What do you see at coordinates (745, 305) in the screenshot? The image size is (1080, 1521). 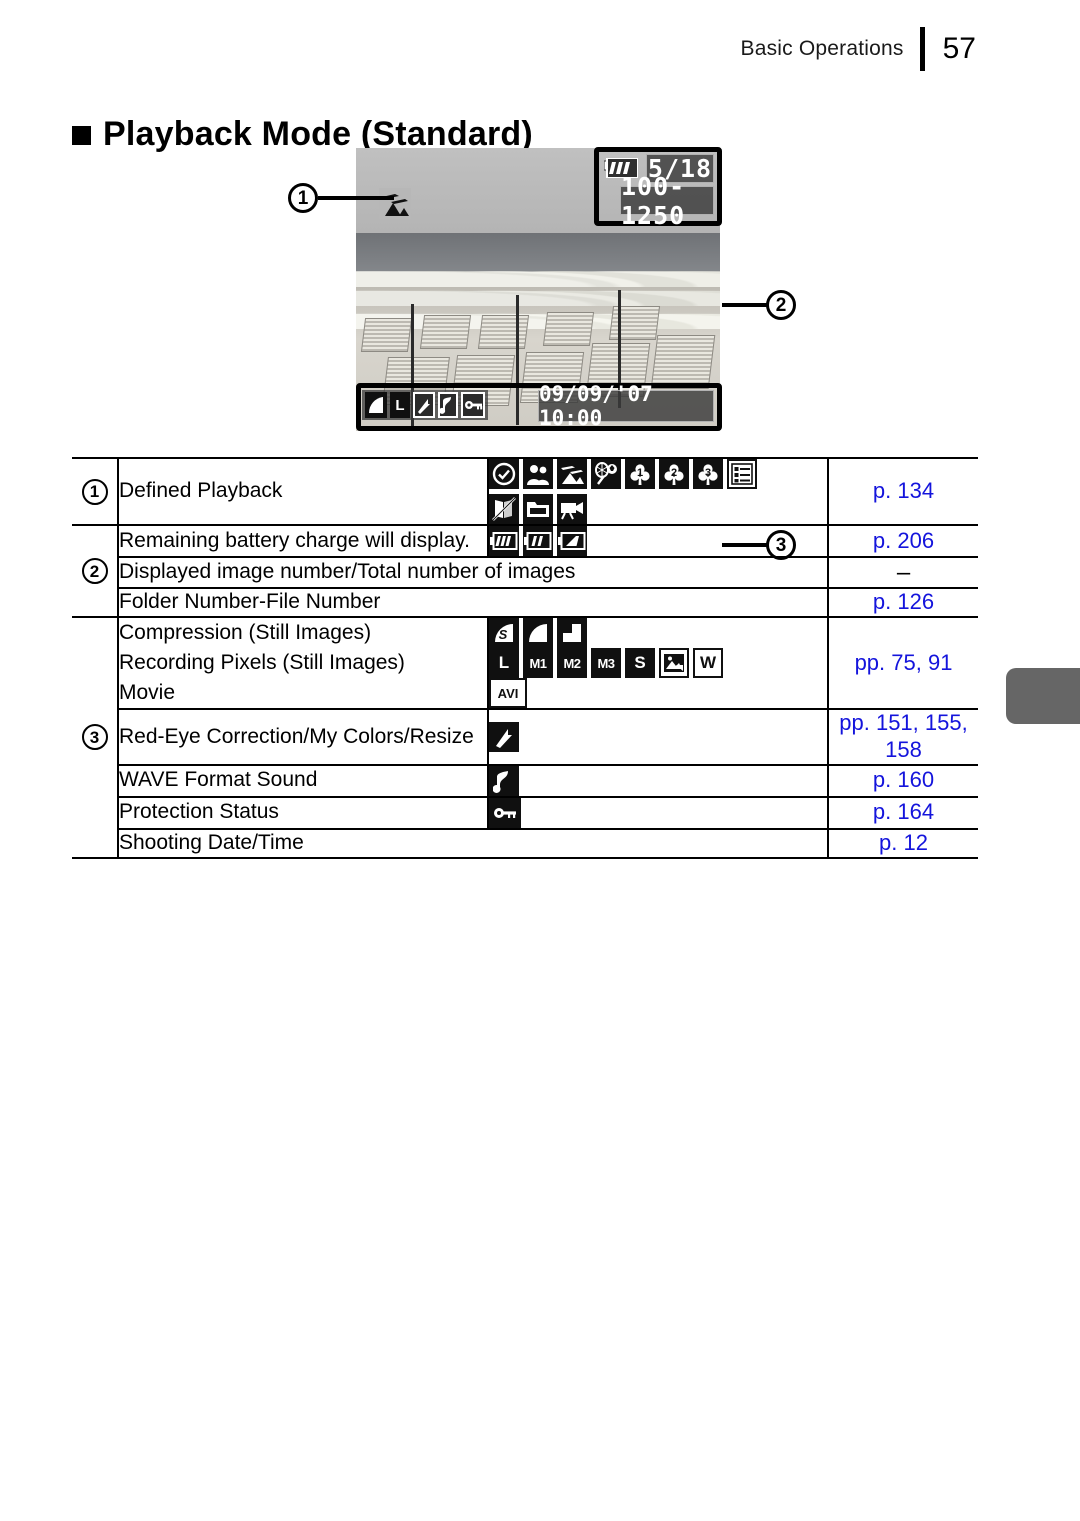 I see `callout-2-leader` at bounding box center [745, 305].